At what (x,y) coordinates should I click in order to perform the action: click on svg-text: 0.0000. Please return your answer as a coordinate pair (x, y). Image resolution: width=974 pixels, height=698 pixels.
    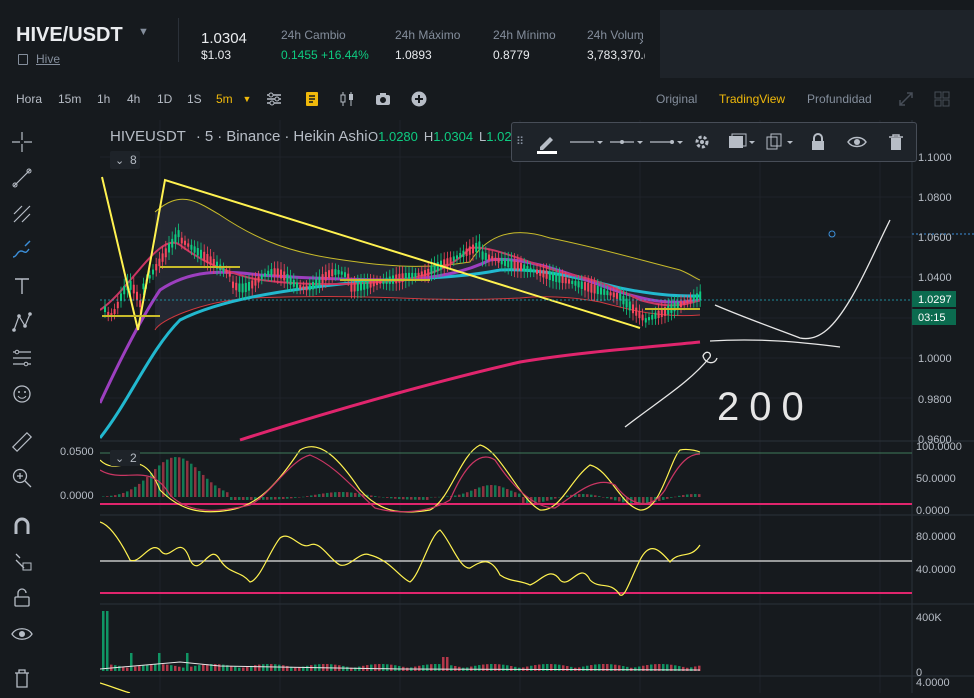
    Looking at the image, I should click on (933, 511).